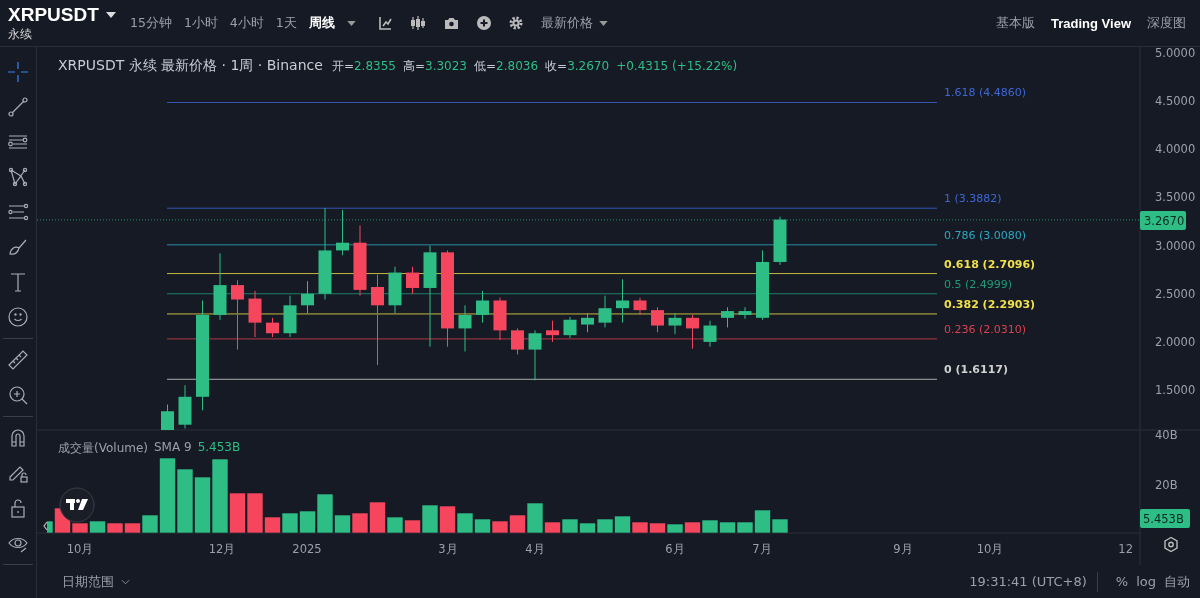 The height and width of the screenshot is (598, 1200). I want to click on time-axis-label: 4月, so click(535, 549).